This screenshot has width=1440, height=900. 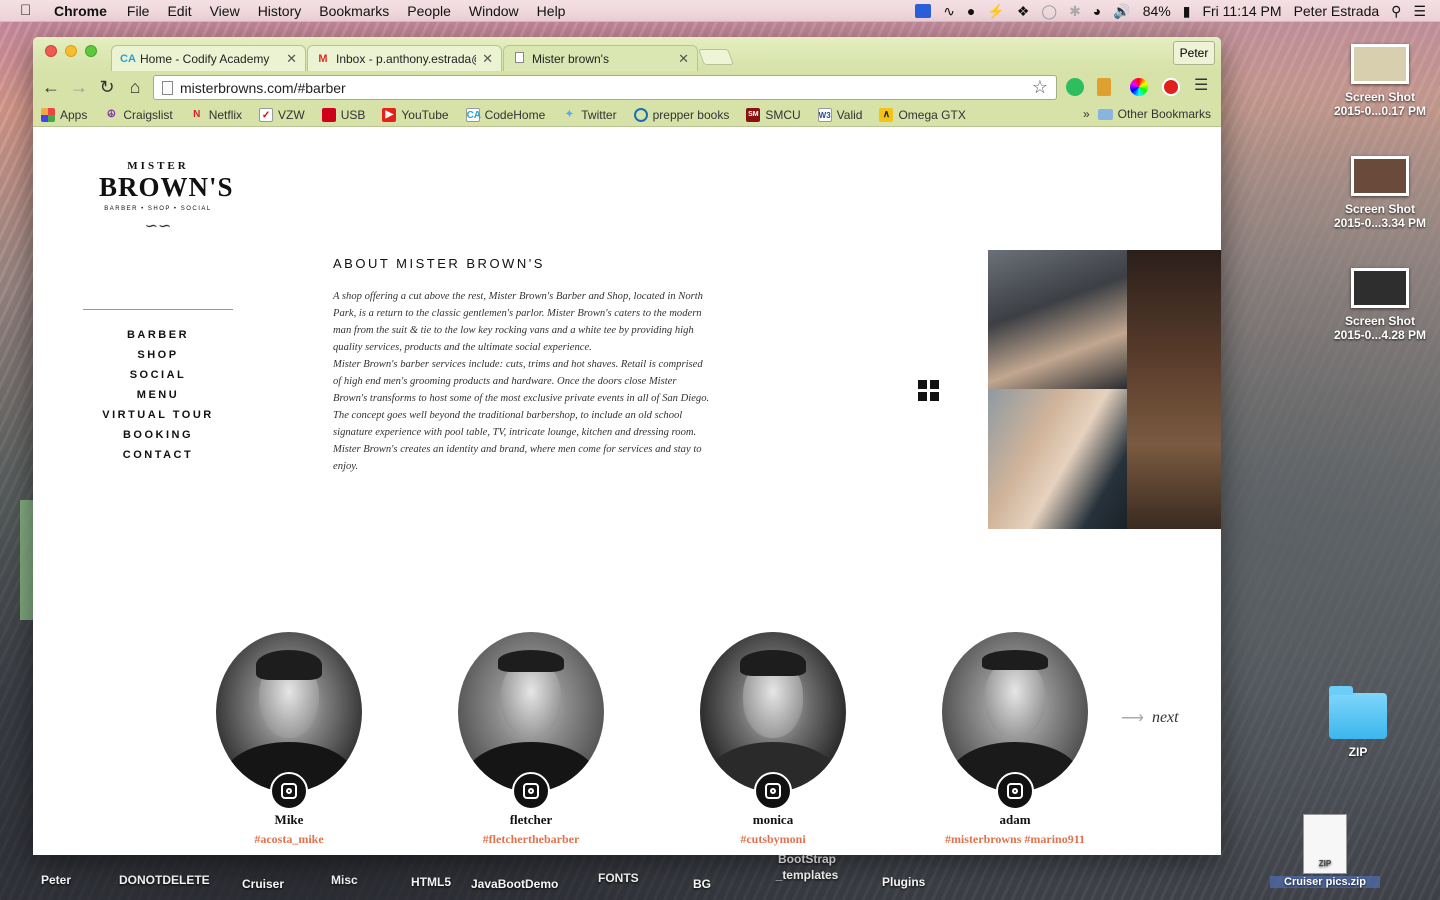 I want to click on desktop-folder-cruiser: Cruiser, so click(x=263, y=884).